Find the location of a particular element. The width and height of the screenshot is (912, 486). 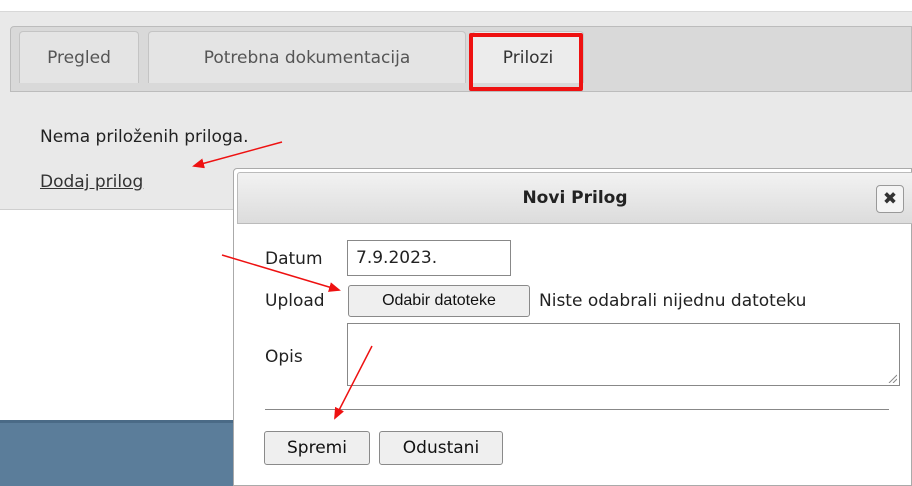

save-button: Spremi is located at coordinates (317, 448).